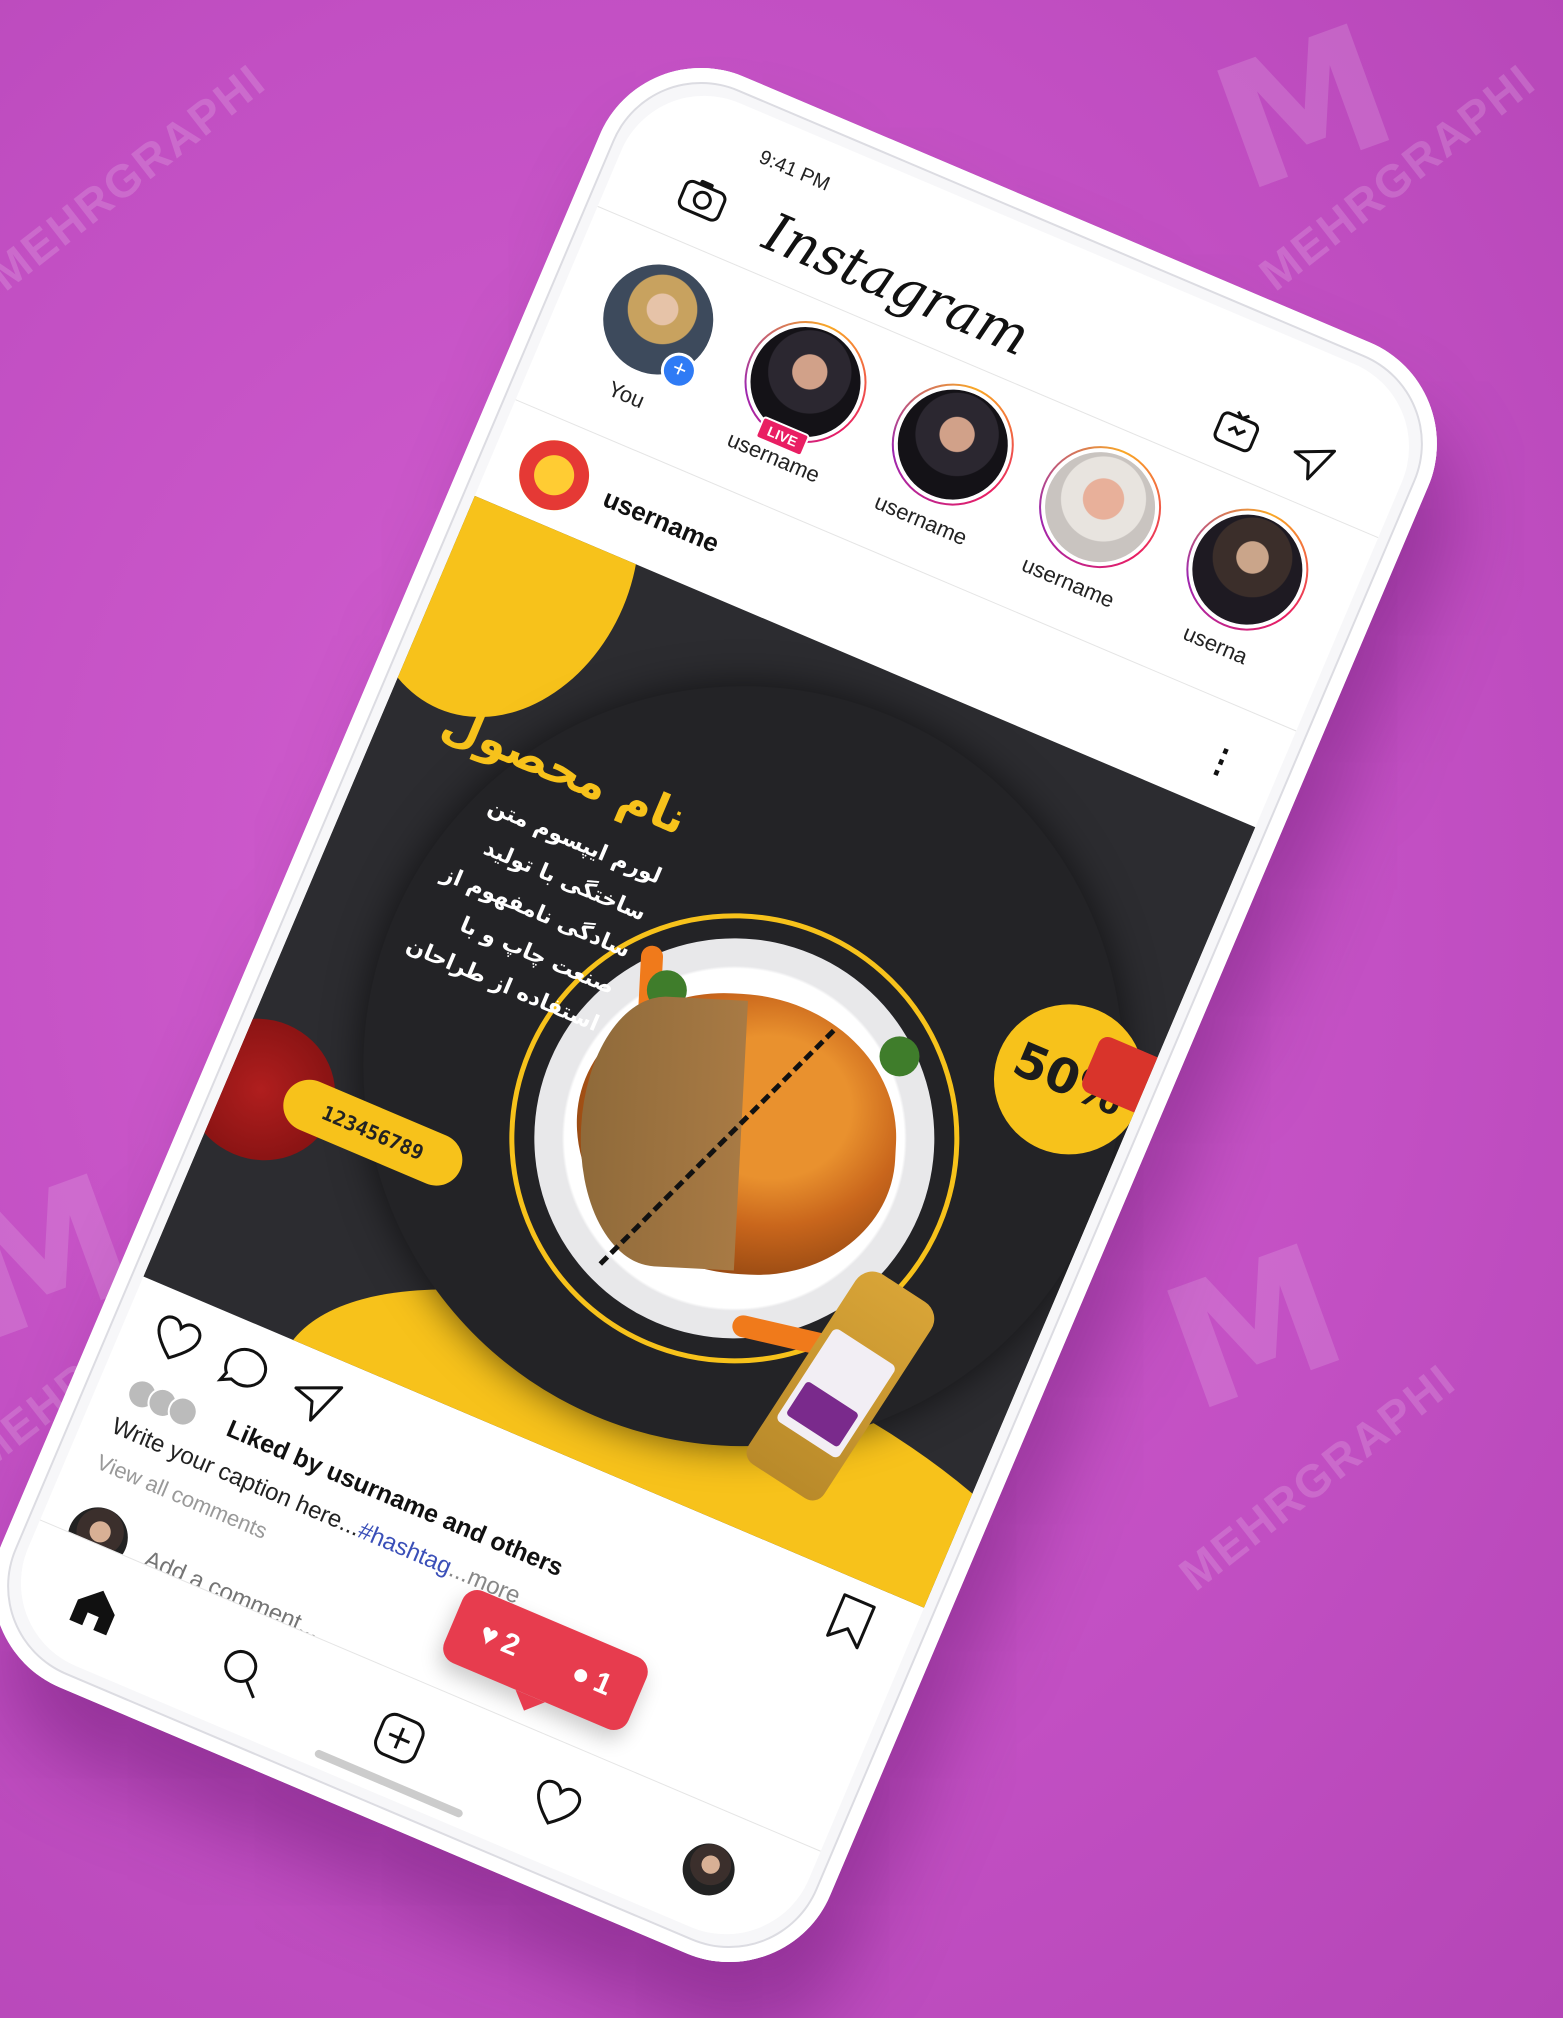 The width and height of the screenshot is (1563, 2018). I want to click on watermark-logo: M, so click(1254, 1329).